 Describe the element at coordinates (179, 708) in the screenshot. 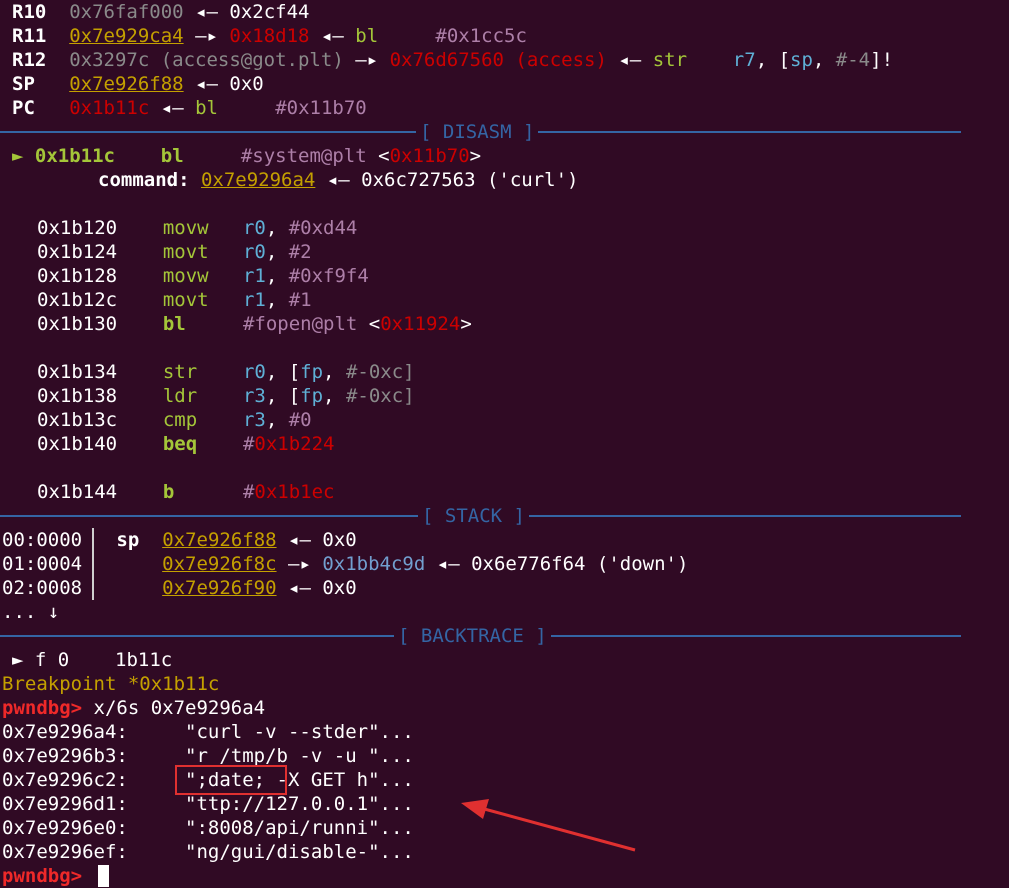

I see `command-text: x/6s 0x7e9296a4` at that location.